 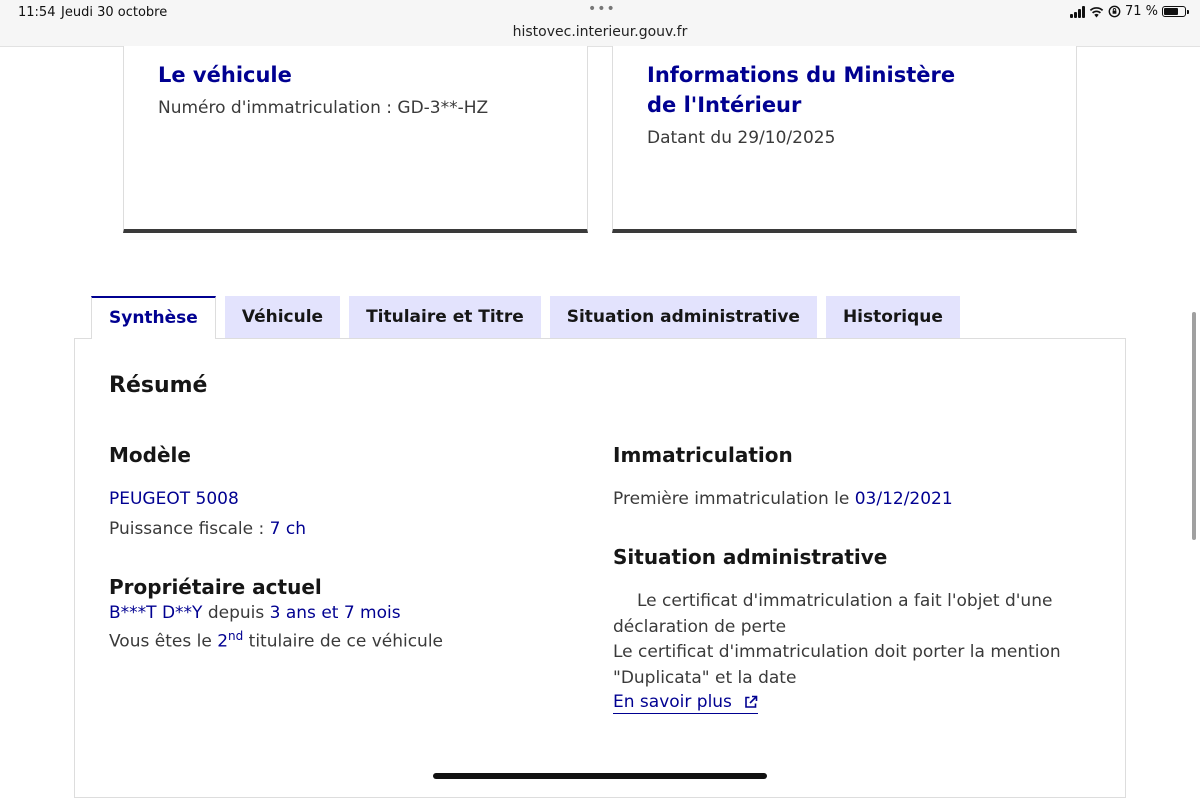 I want to click on model-heading: Modèle, so click(x=150, y=455).